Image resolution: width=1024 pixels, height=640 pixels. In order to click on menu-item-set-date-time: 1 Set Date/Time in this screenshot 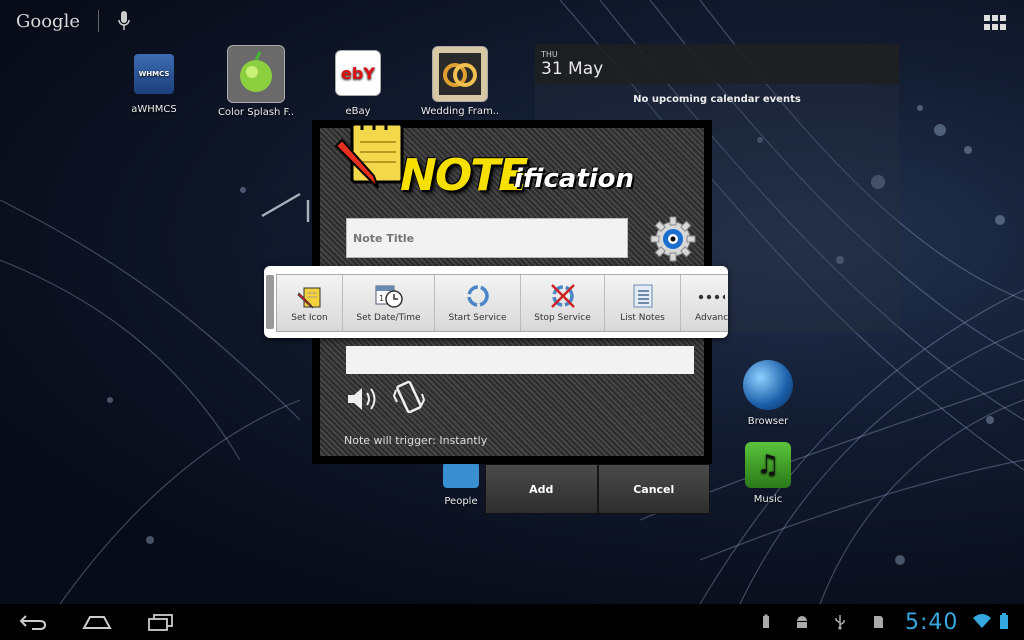, I will do `click(389, 303)`.